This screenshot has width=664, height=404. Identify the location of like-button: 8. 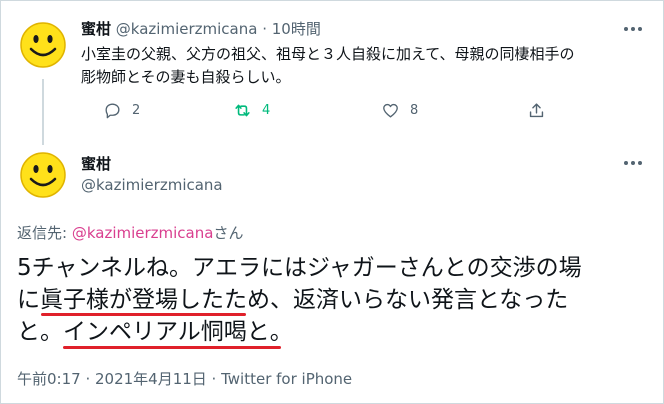
(399, 110).